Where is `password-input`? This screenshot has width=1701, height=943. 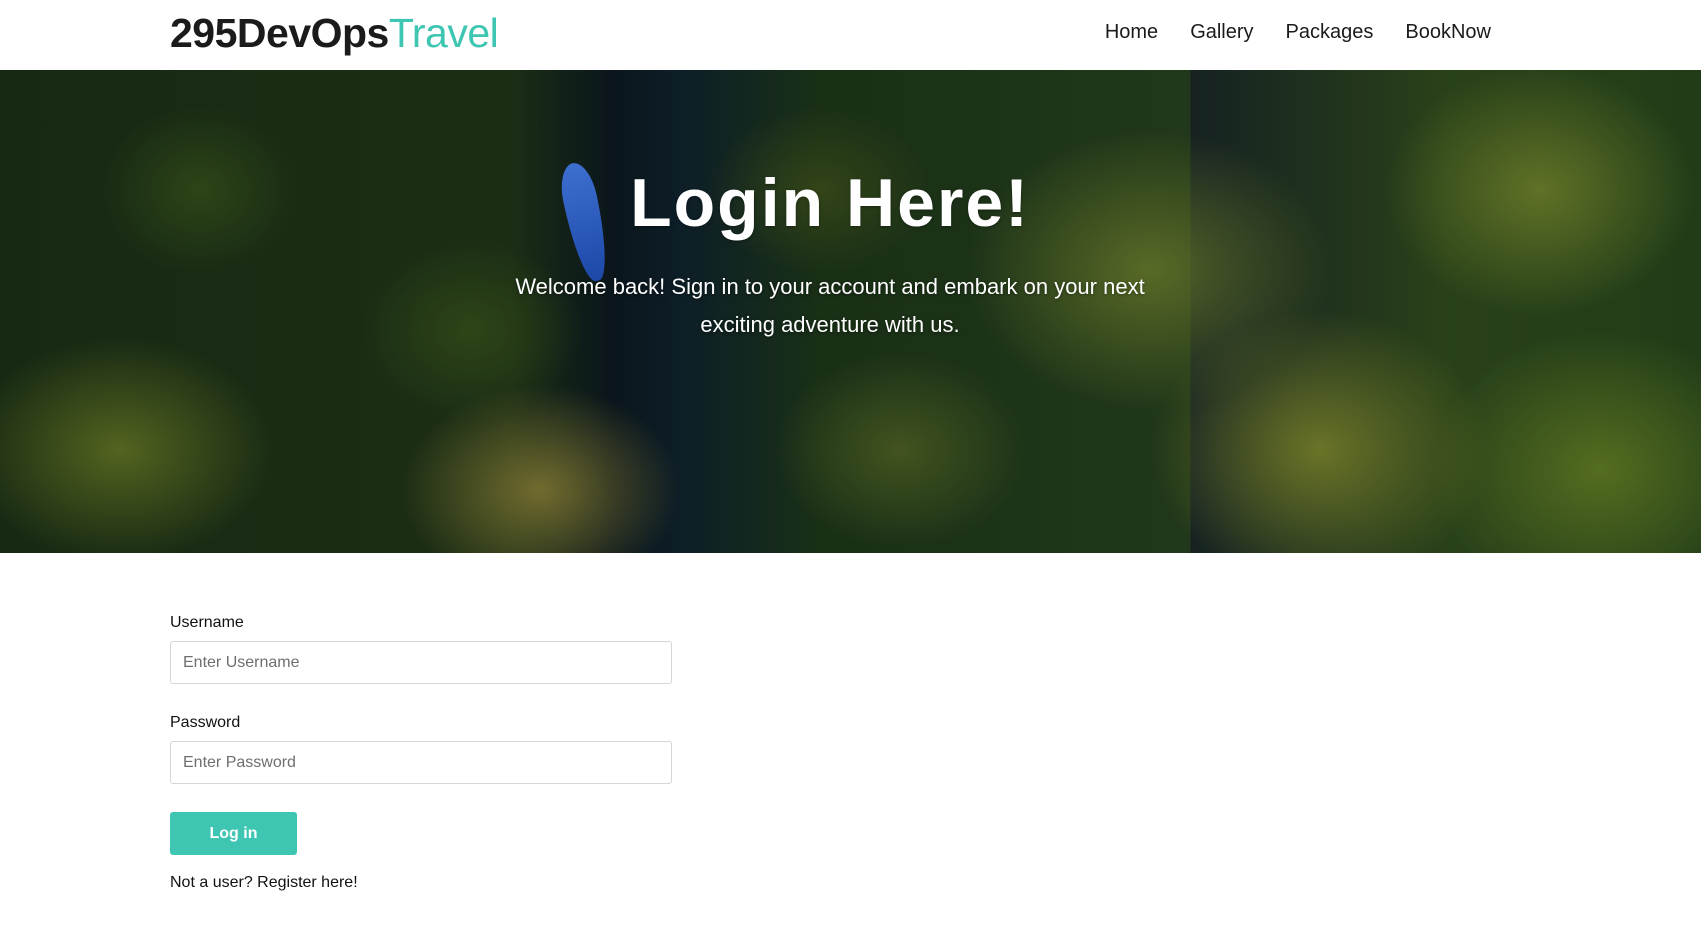
password-input is located at coordinates (421, 762).